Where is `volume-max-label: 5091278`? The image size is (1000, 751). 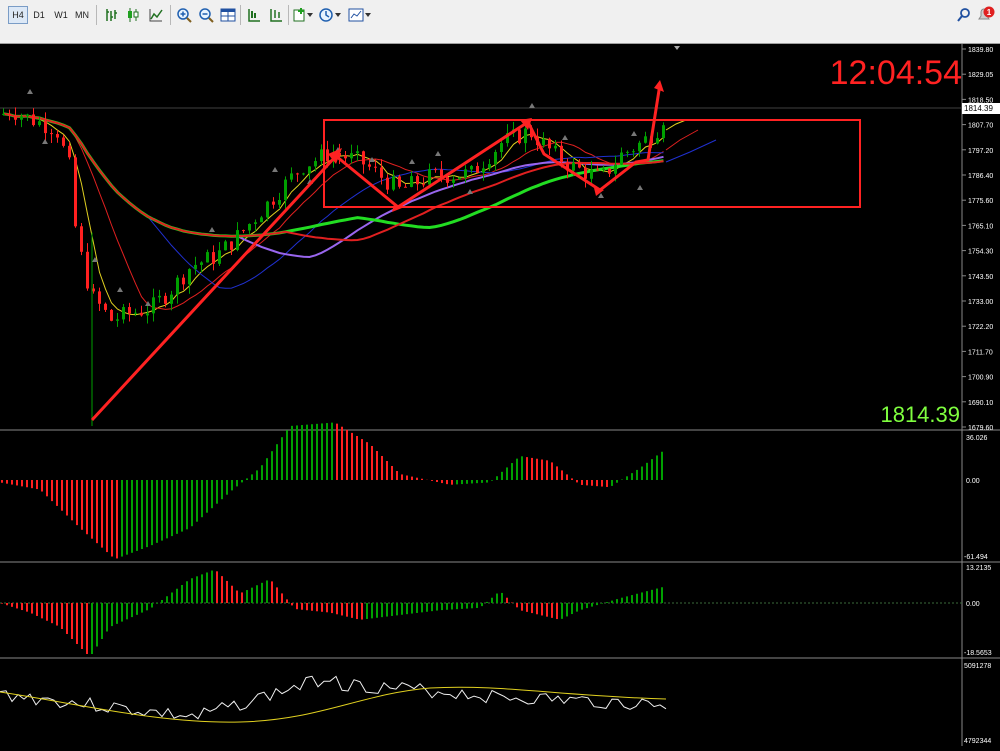 volume-max-label: 5091278 is located at coordinates (977, 666).